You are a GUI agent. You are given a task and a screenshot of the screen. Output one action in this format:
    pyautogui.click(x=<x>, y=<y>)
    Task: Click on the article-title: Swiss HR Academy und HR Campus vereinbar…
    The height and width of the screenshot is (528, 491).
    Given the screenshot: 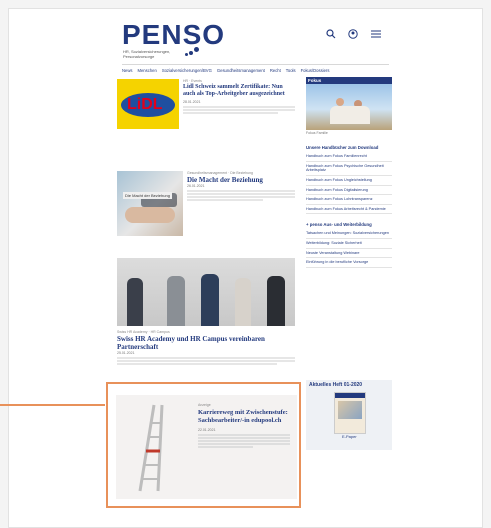 What is the action you would take?
    pyautogui.click(x=206, y=343)
    